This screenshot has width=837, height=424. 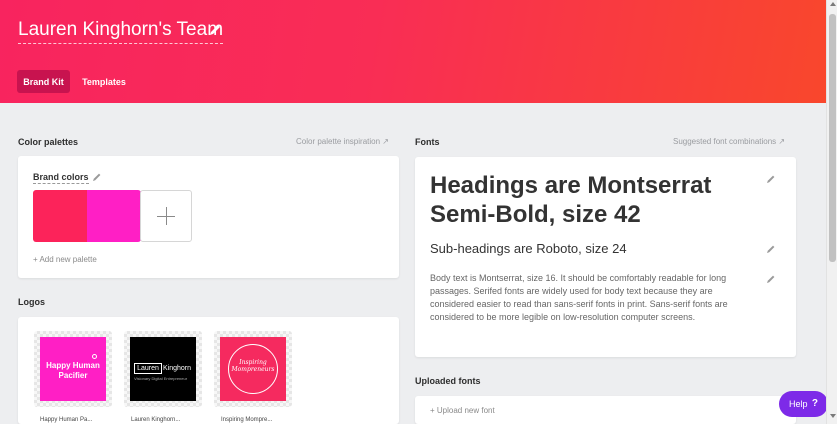 I want to click on add-new-palette-link: + Add new palette, so click(x=65, y=259).